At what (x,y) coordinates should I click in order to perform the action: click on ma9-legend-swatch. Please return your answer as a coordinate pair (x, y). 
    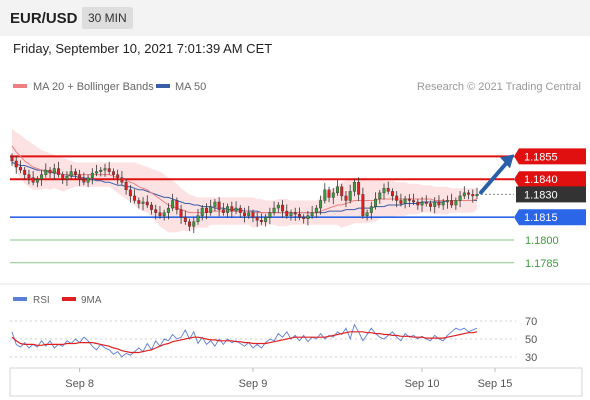
    Looking at the image, I should click on (69, 299).